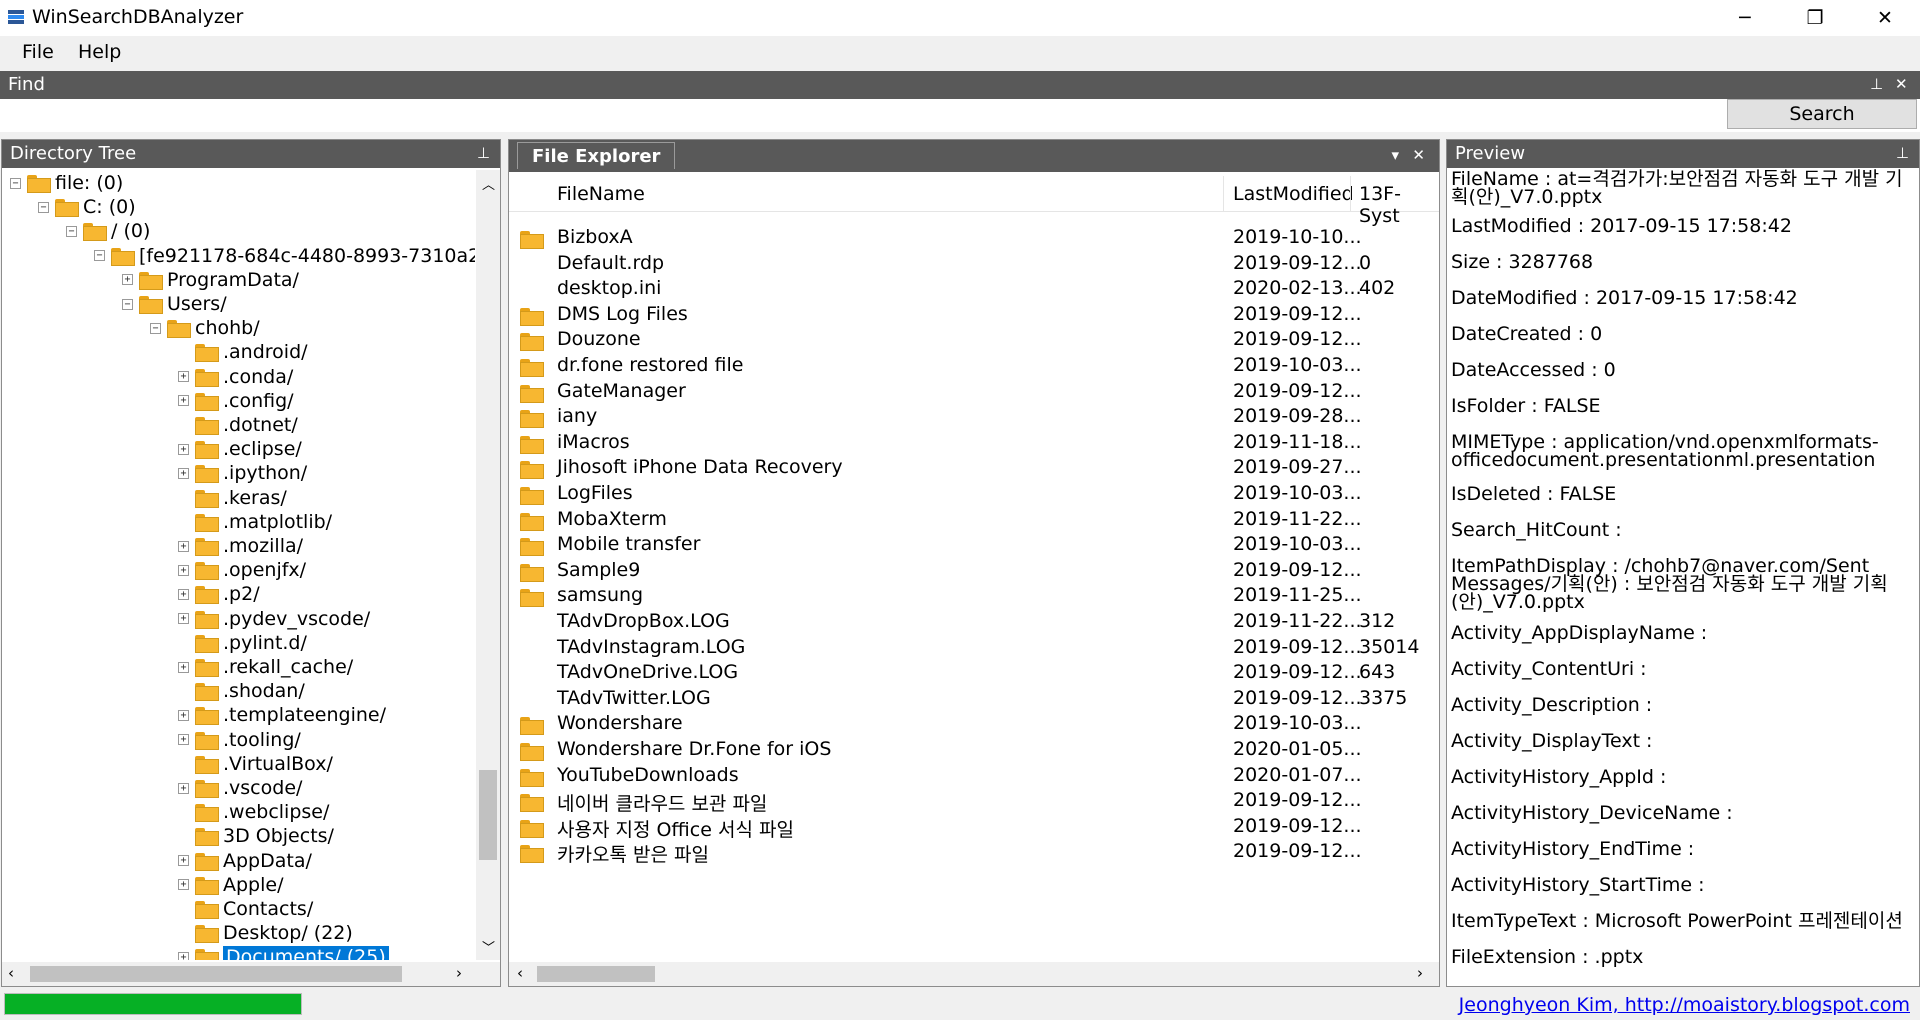  What do you see at coordinates (1395, 155) in the screenshot?
I see `dropdown-icon: ▾` at bounding box center [1395, 155].